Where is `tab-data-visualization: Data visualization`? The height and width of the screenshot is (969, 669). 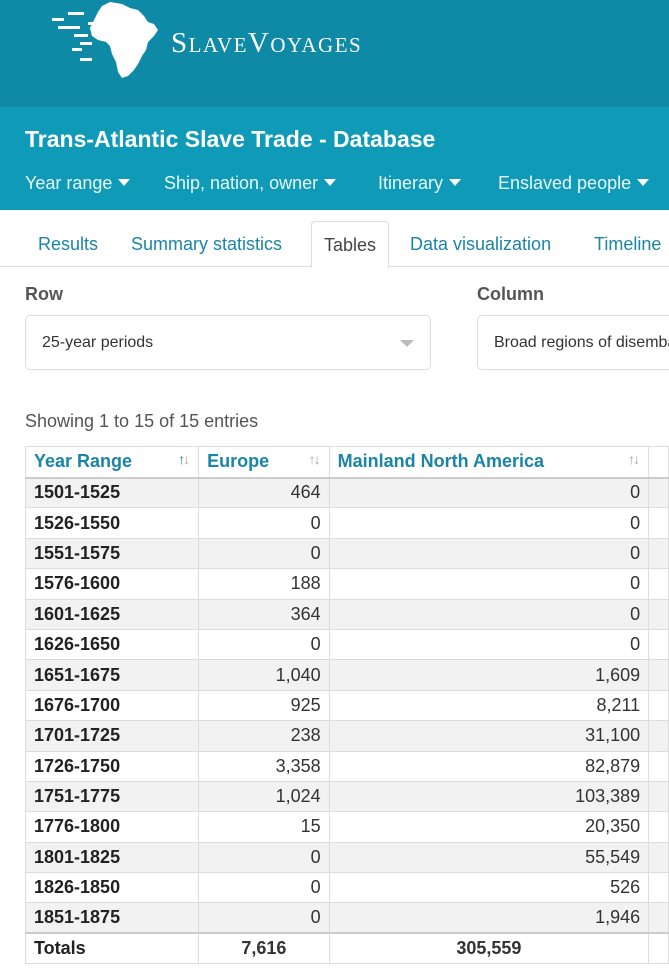
tab-data-visualization: Data visualization is located at coordinates (480, 244).